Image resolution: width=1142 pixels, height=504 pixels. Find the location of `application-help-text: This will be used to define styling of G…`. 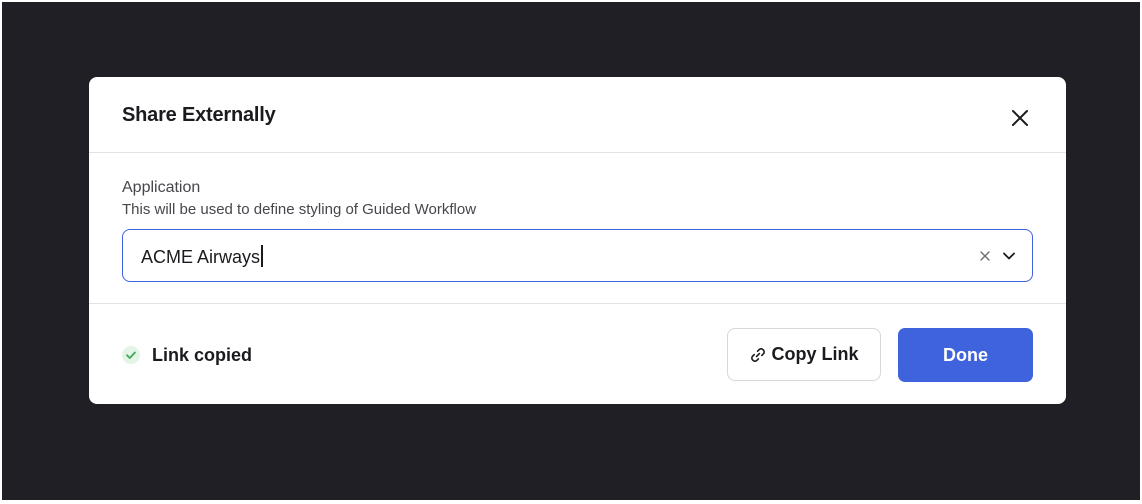

application-help-text: This will be used to define styling of G… is located at coordinates (299, 209).